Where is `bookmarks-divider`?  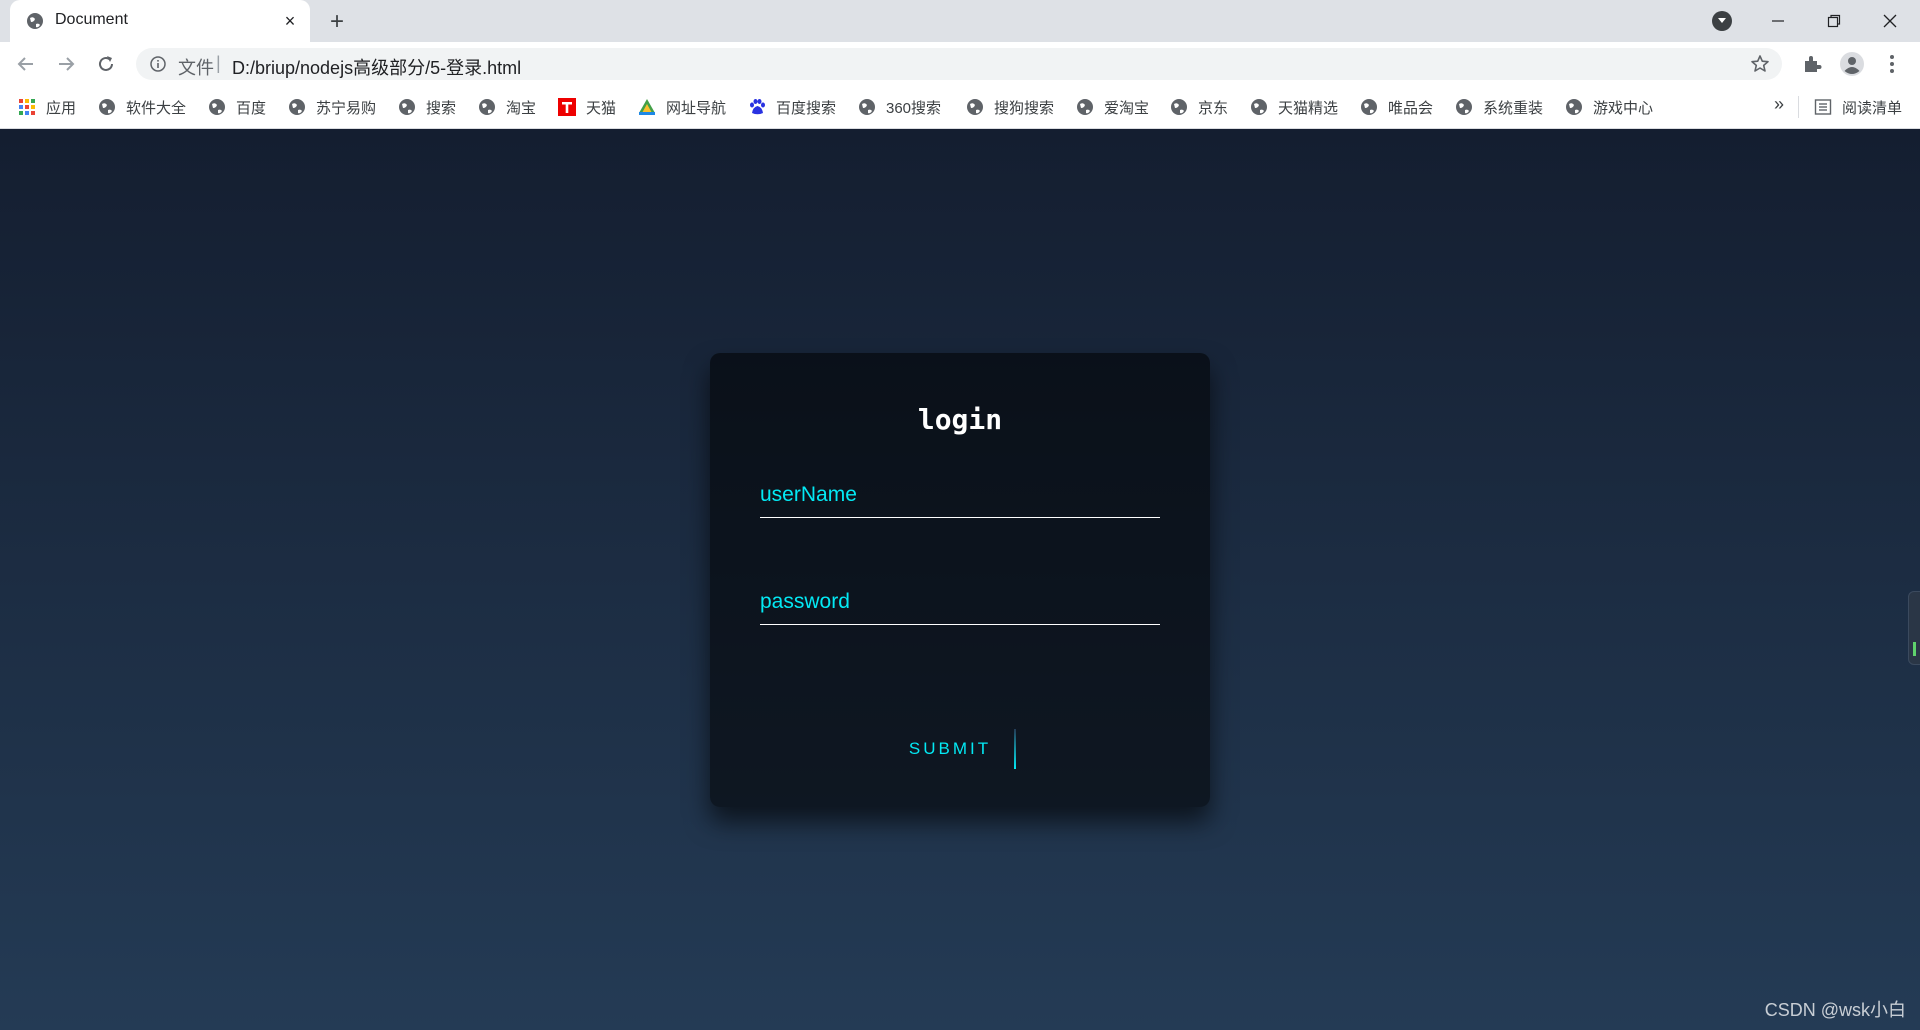 bookmarks-divider is located at coordinates (1798, 107).